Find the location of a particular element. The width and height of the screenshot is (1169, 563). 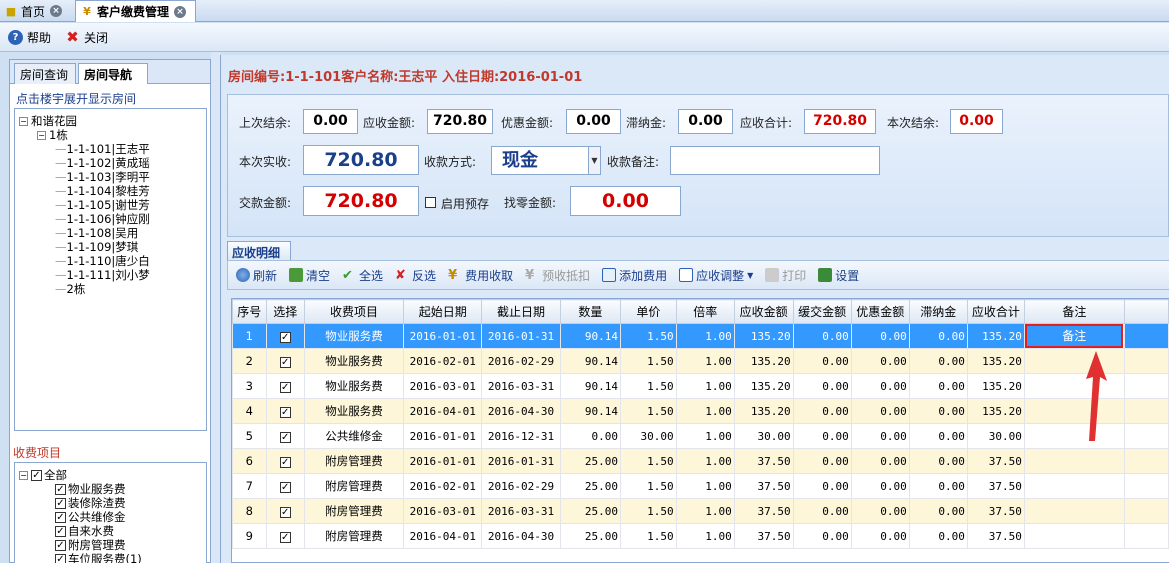

column-header: 滞纳金 is located at coordinates (938, 311).